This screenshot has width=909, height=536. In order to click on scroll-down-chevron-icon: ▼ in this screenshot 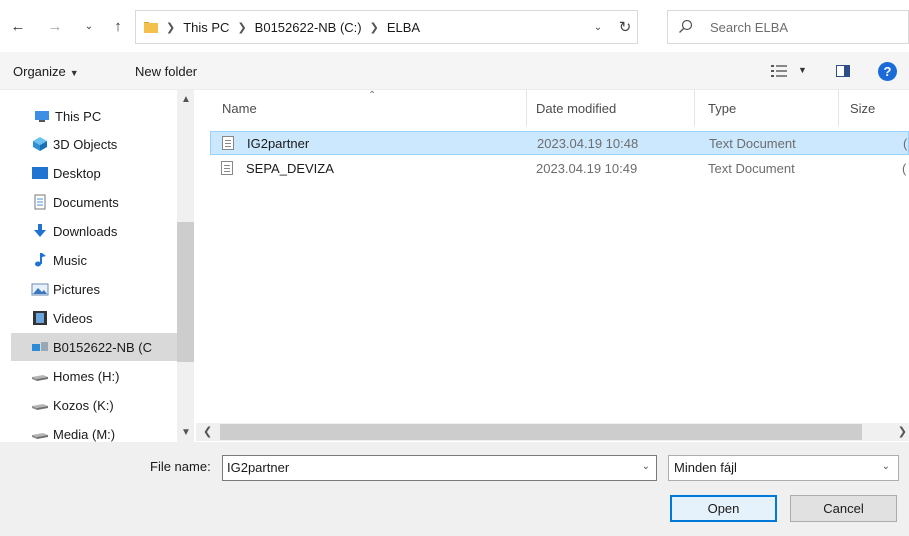, I will do `click(186, 432)`.